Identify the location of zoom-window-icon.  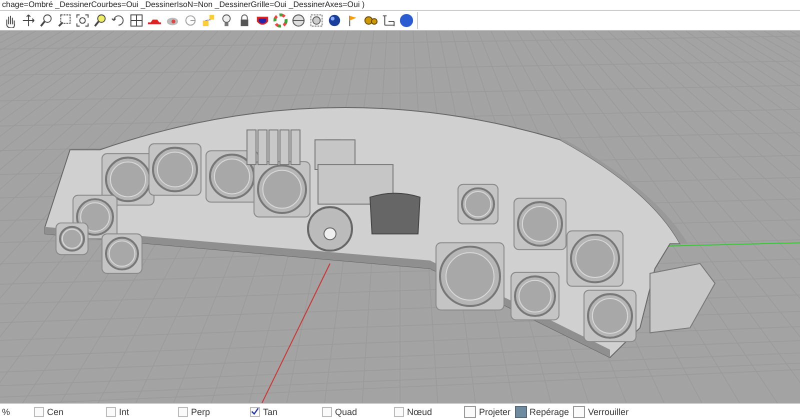
(64, 20).